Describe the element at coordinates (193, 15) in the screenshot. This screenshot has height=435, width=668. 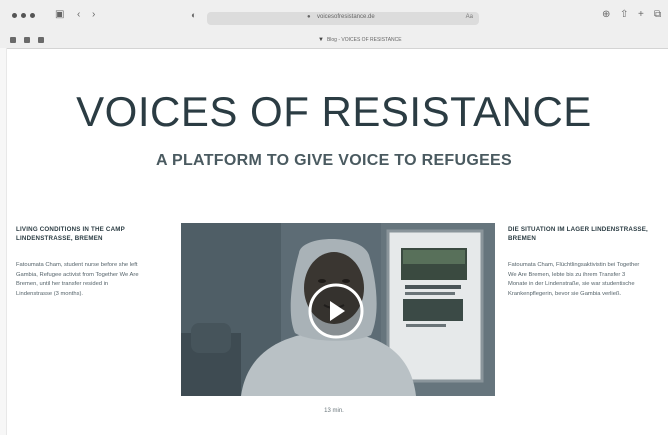
I see `privacy-icon: ◐` at that location.